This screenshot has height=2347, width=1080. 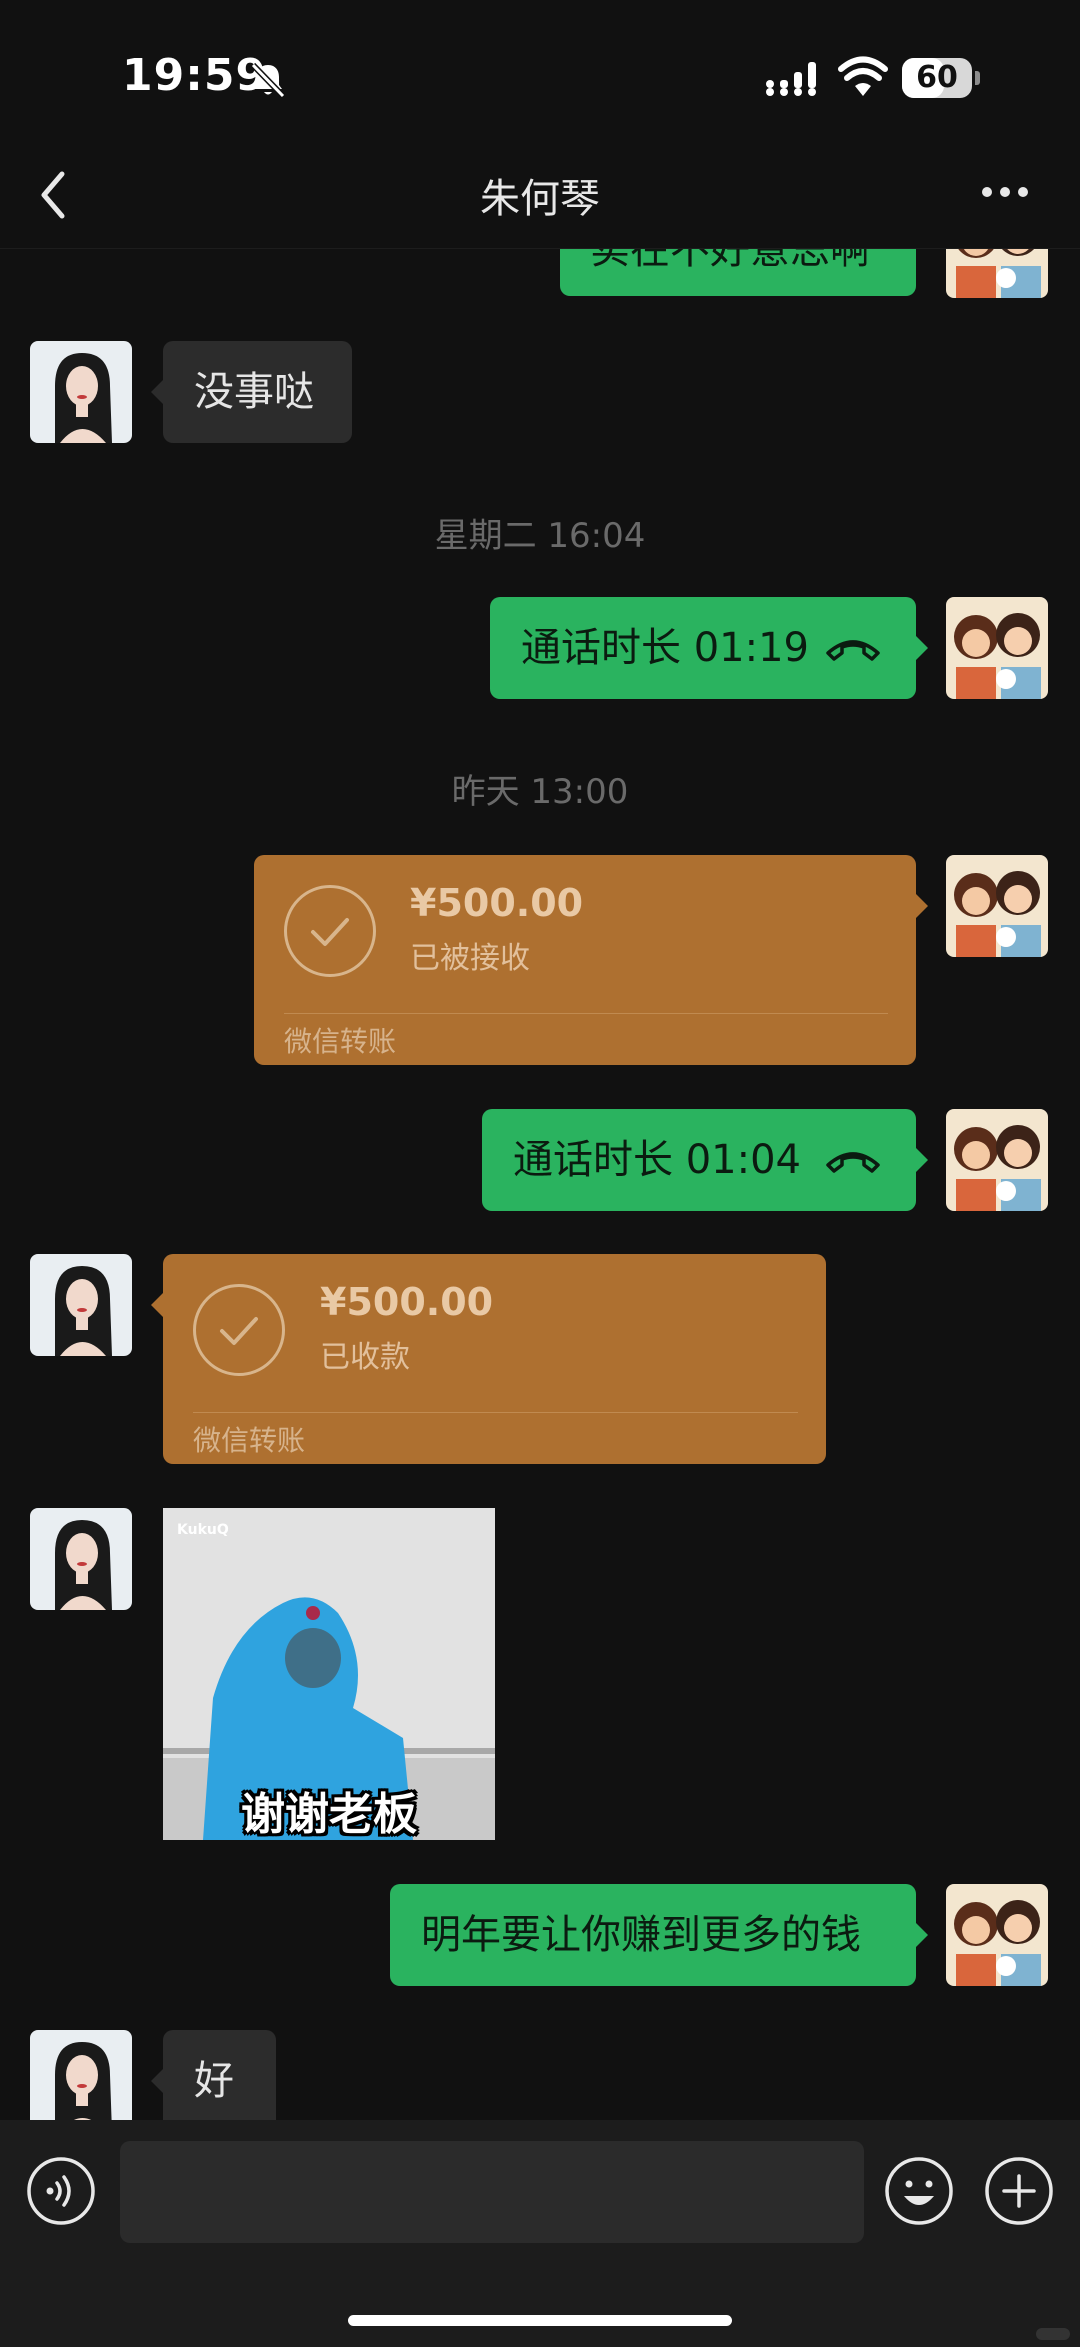 What do you see at coordinates (365, 1357) in the screenshot?
I see `transfer-status: 已收款` at bounding box center [365, 1357].